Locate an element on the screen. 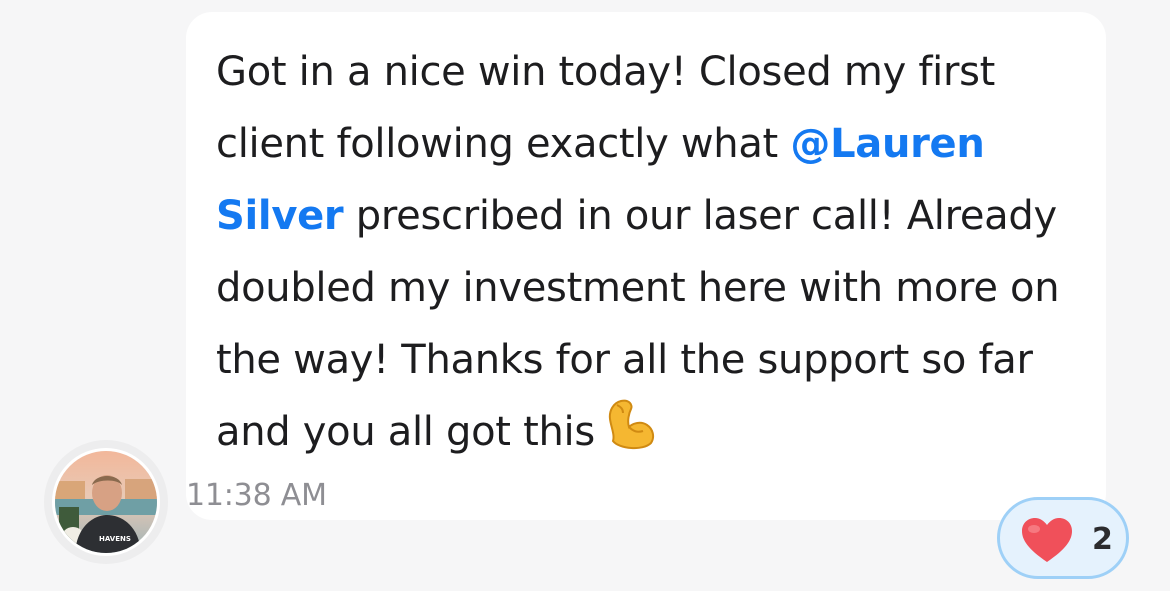  heart-icon is located at coordinates (1047, 542).